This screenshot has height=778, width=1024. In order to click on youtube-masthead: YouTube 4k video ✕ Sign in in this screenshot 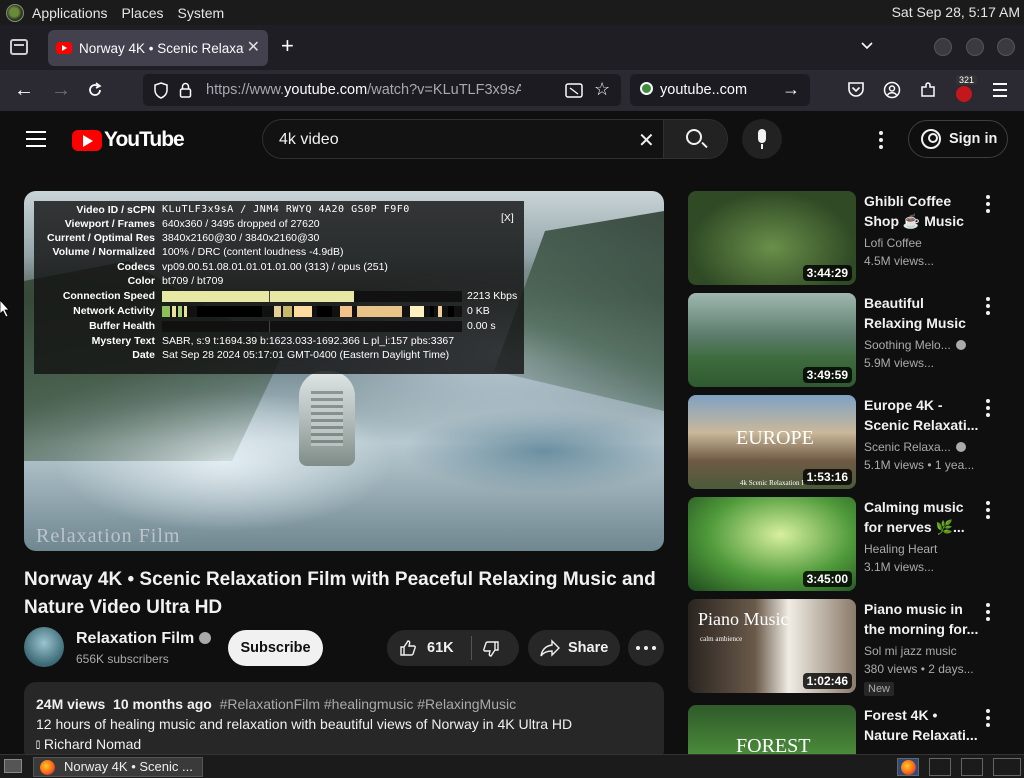, I will do `click(512, 139)`.